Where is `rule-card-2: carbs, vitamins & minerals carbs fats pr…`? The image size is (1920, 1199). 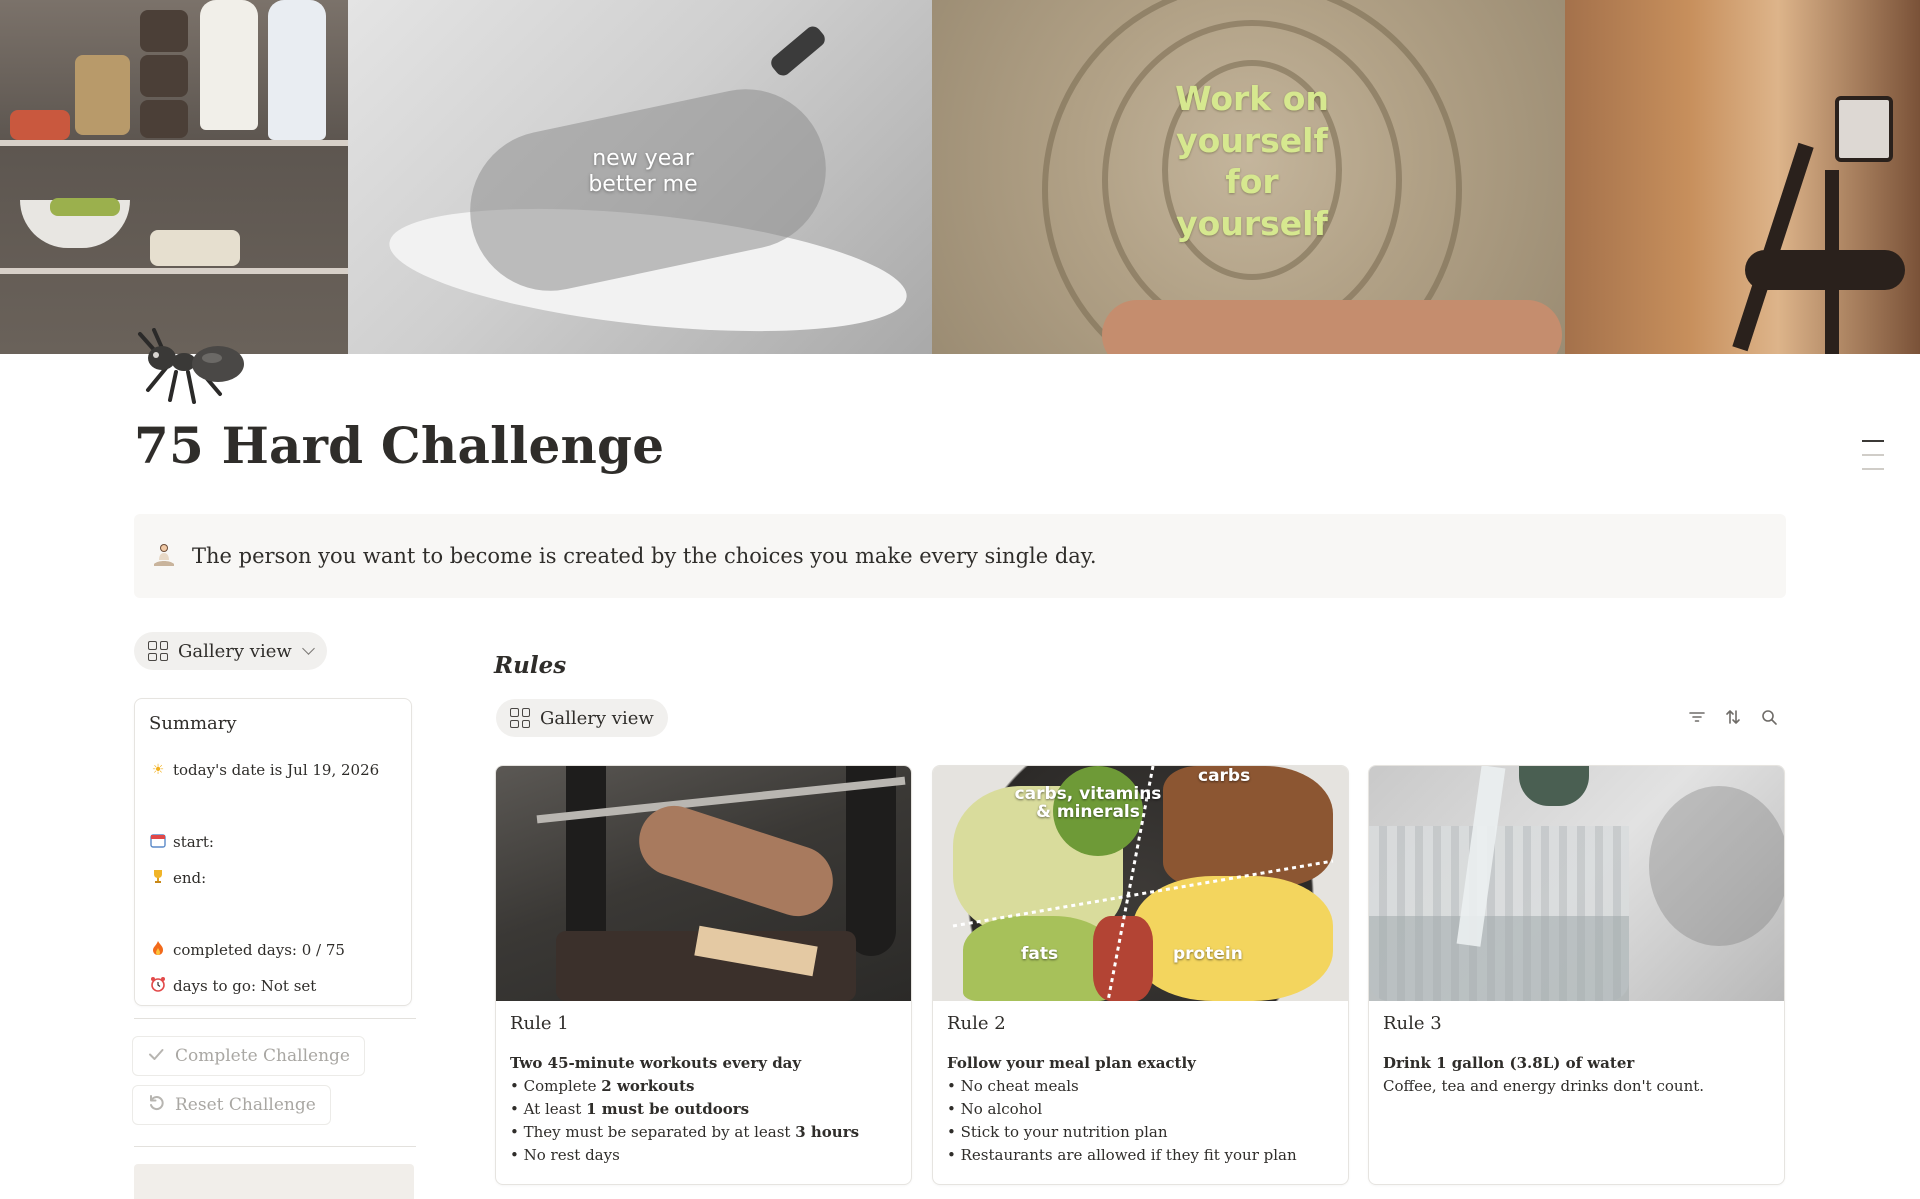
rule-card-2: carbs, vitamins & minerals carbs fats pr… is located at coordinates (1140, 975).